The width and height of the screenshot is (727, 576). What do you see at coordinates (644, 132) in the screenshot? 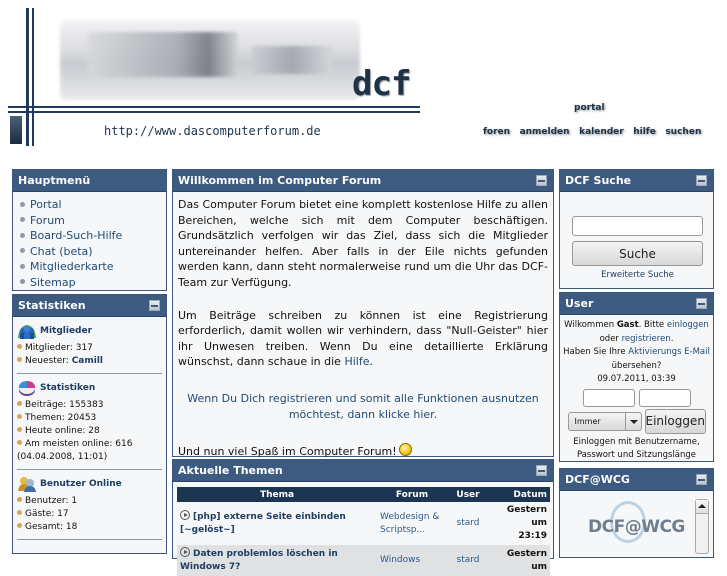
I see `nav-hilfe: hilfe` at bounding box center [644, 132].